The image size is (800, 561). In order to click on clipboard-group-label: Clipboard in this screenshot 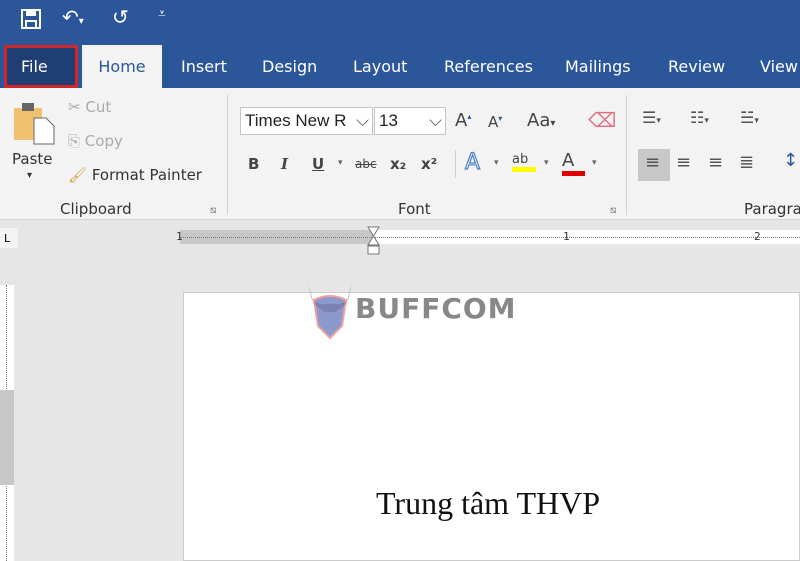, I will do `click(96, 209)`.